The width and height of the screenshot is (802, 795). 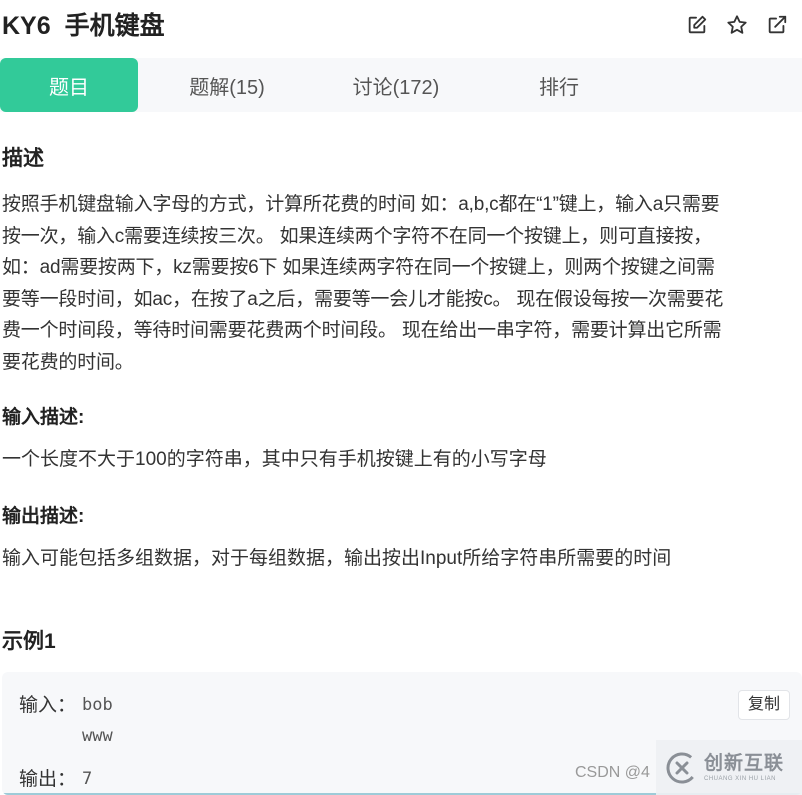 I want to click on page-title: KY6 手机键盘, so click(x=83, y=26).